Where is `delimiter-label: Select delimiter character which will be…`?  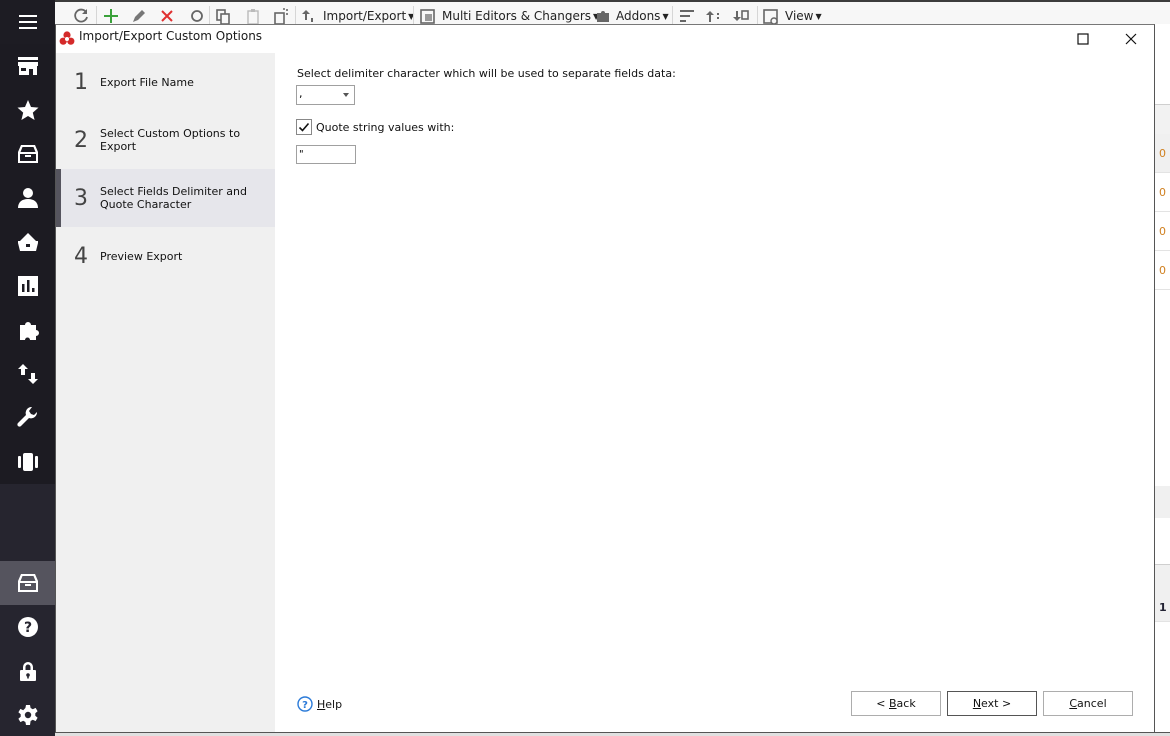 delimiter-label: Select delimiter character which will be… is located at coordinates (486, 73).